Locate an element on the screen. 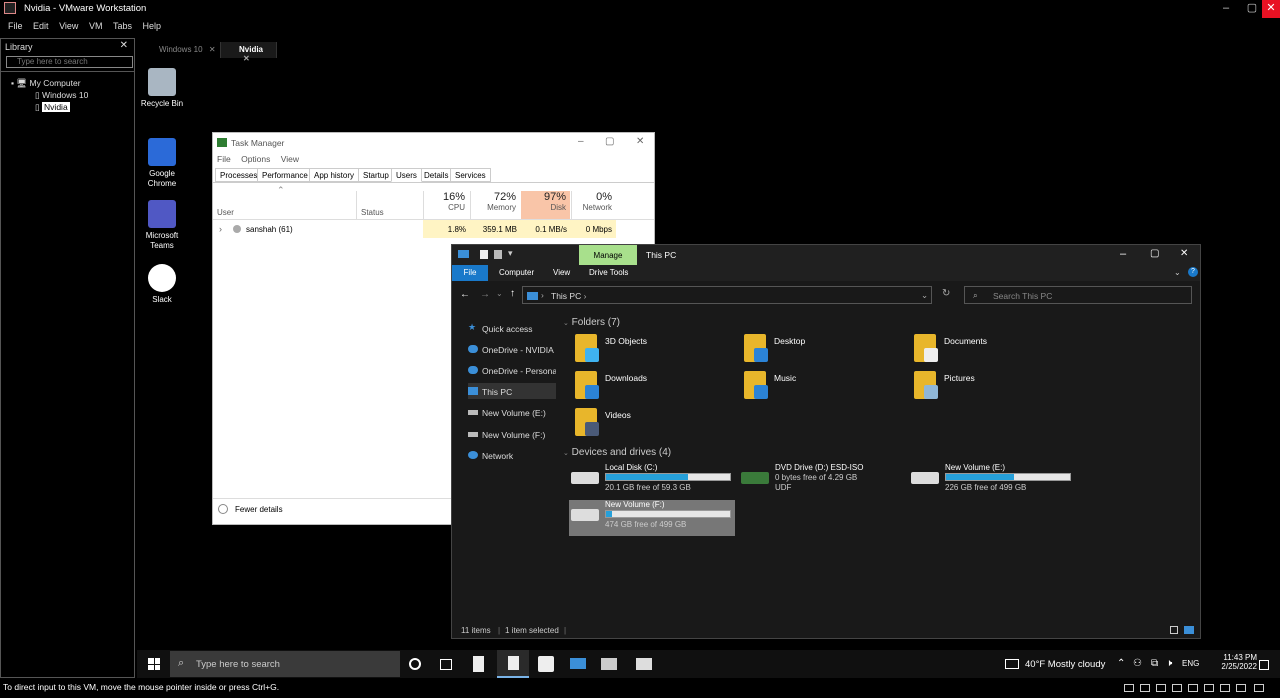  qat-dropdown-icon: ▾ is located at coordinates (510, 253).